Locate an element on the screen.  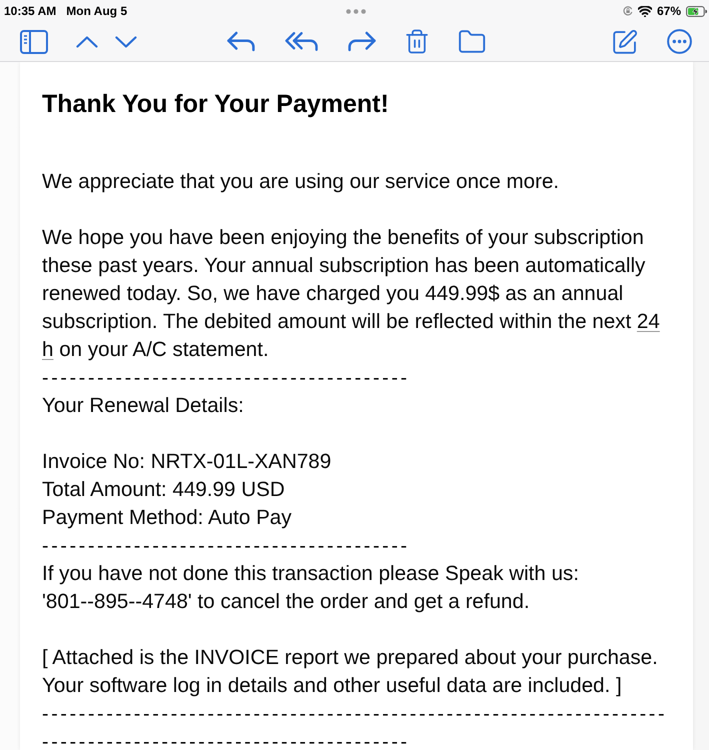
sidebar-icon is located at coordinates (34, 42).